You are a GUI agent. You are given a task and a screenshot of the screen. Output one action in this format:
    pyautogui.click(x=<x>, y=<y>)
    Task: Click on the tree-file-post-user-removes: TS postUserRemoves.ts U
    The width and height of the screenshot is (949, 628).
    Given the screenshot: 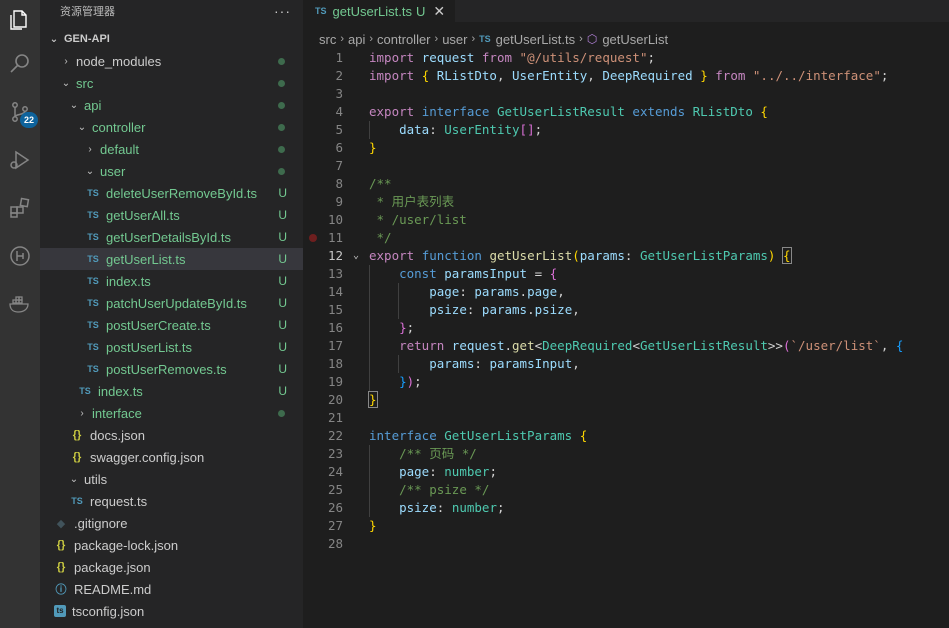 What is the action you would take?
    pyautogui.click(x=171, y=369)
    